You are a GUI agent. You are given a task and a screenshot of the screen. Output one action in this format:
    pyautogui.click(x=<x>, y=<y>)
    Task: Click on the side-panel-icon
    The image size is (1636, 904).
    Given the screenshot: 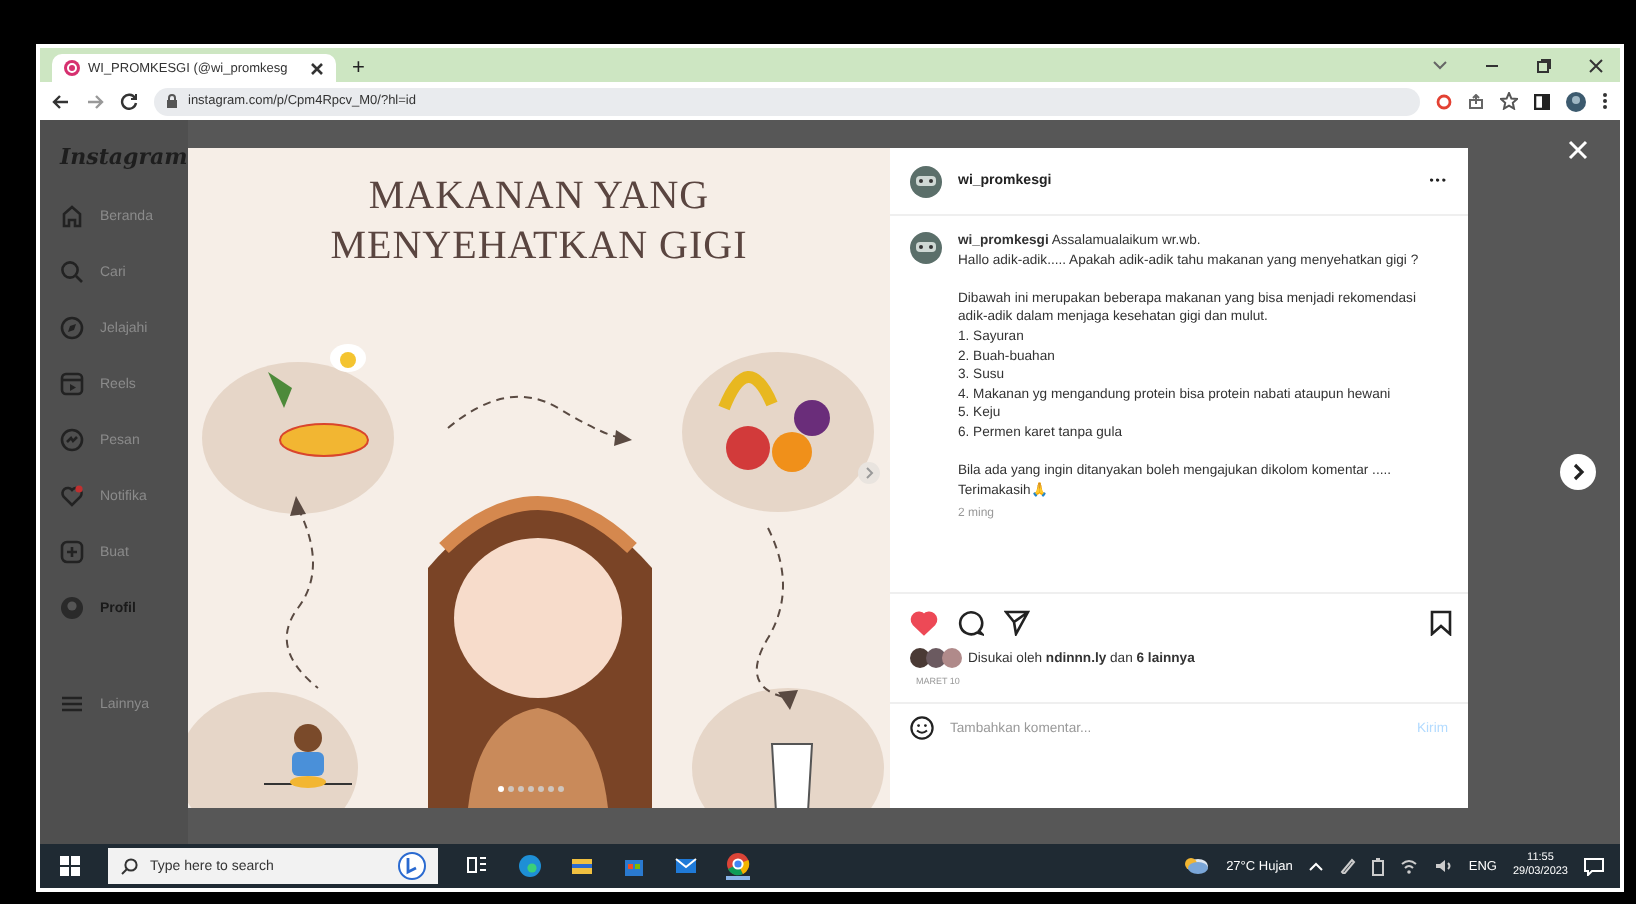 What is the action you would take?
    pyautogui.click(x=1542, y=101)
    